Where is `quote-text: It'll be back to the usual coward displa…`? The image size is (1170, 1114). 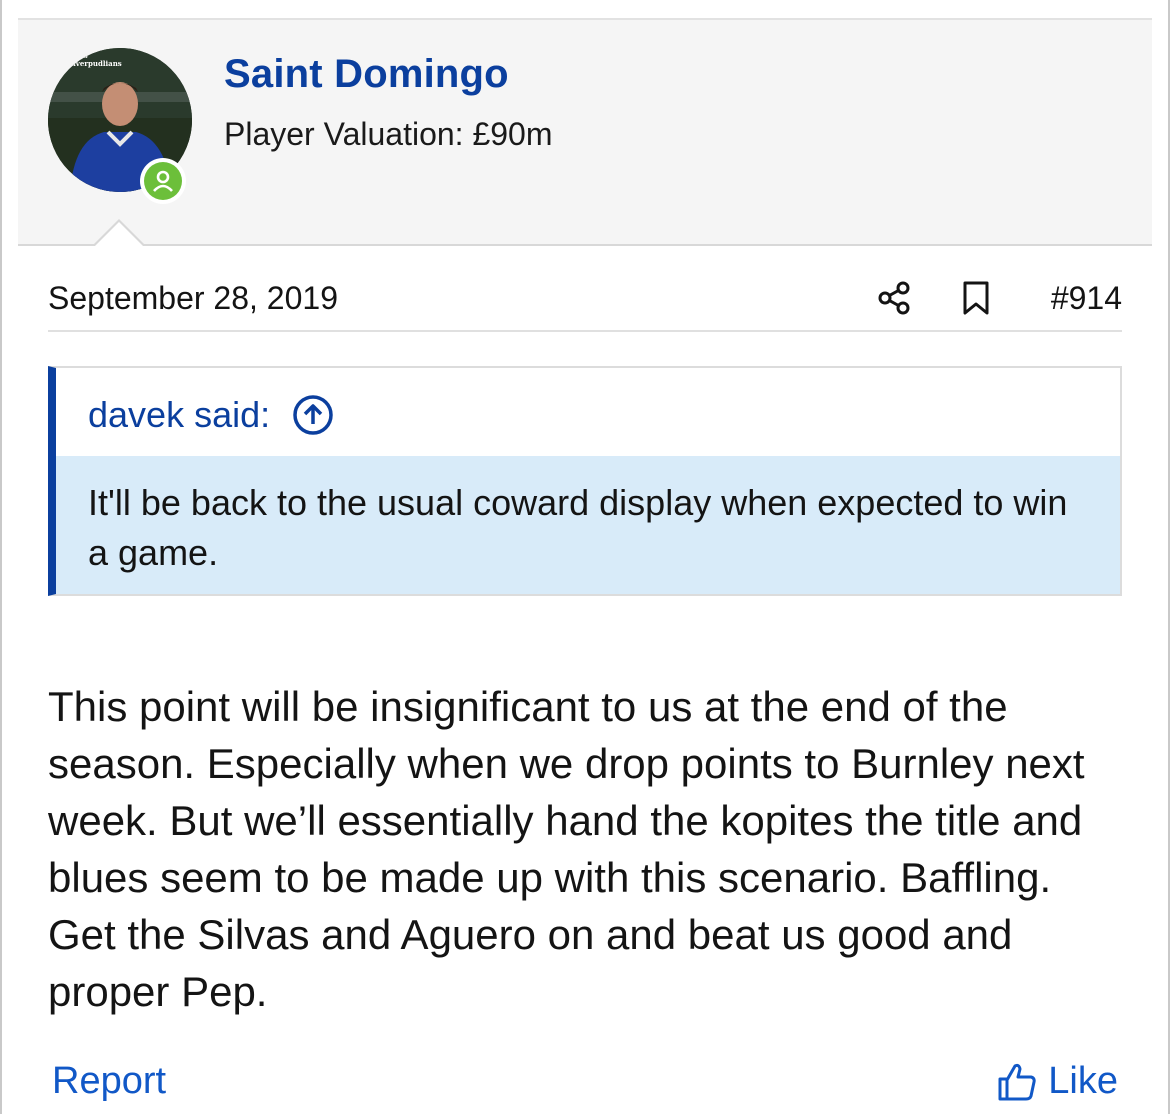 quote-text: It'll be back to the usual coward displa… is located at coordinates (588, 525).